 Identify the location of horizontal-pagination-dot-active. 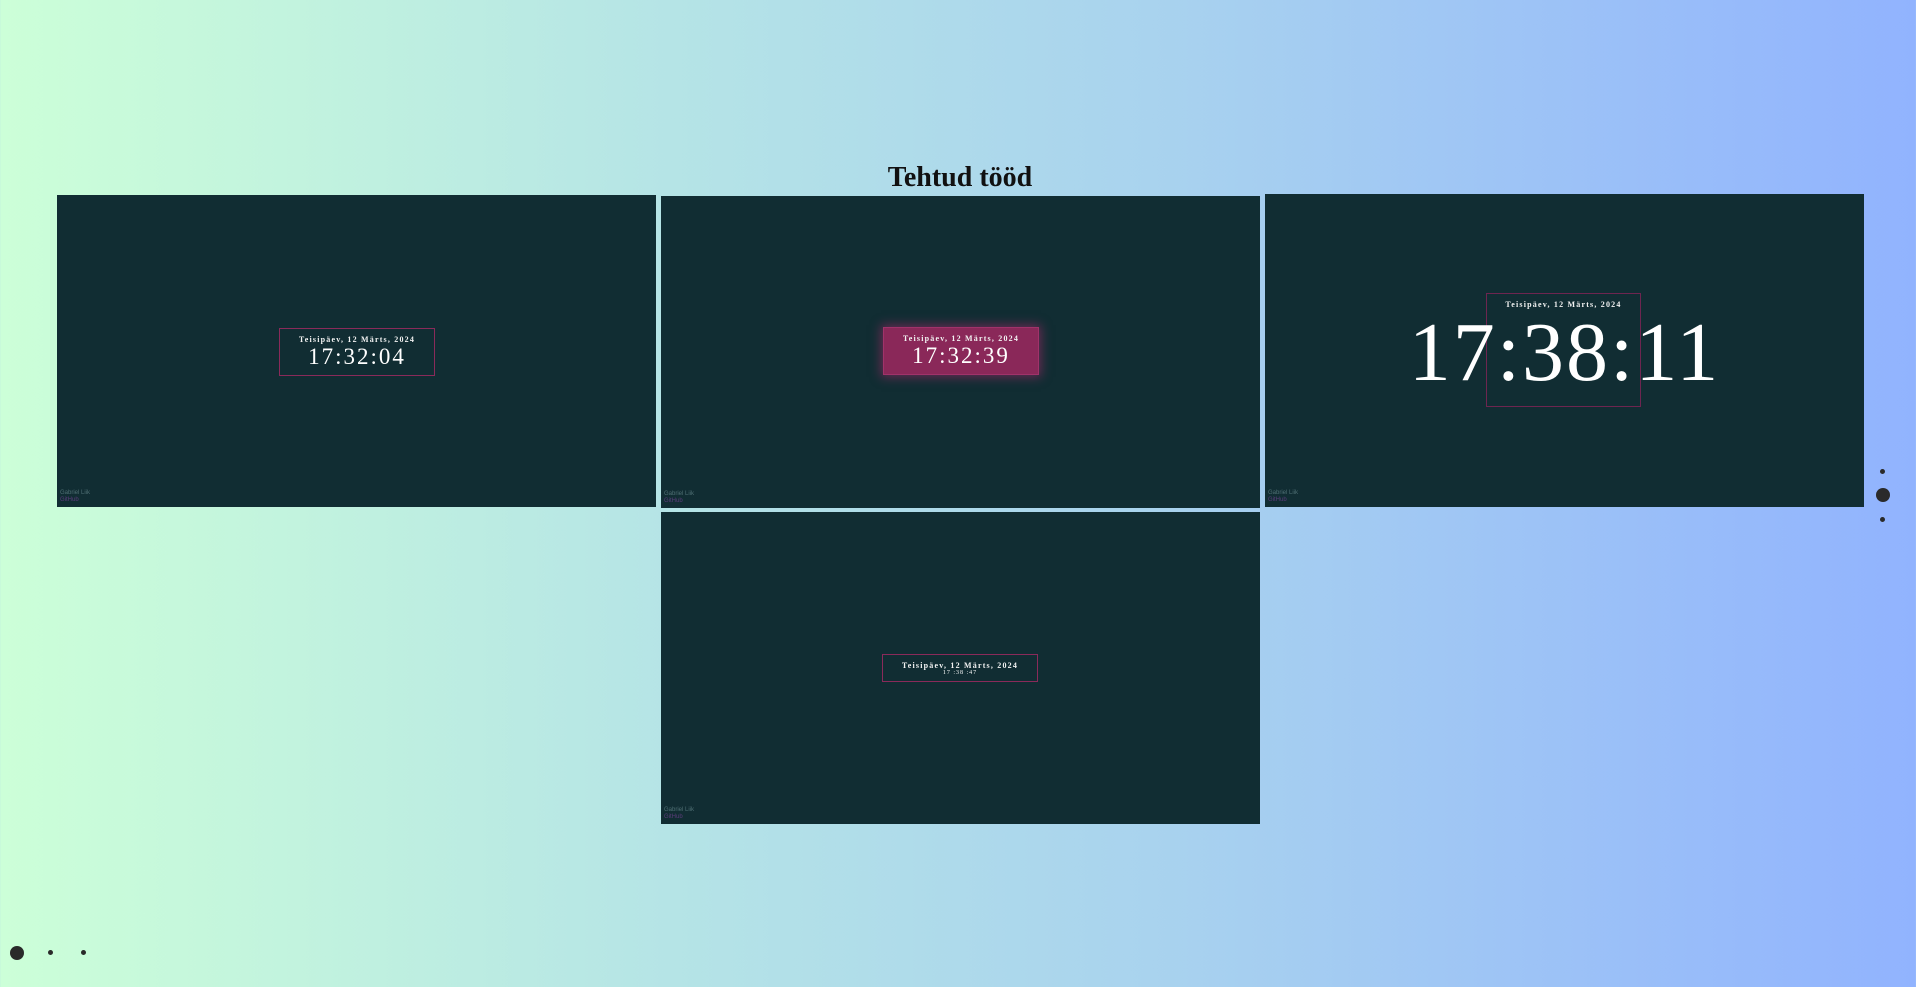
(17, 953).